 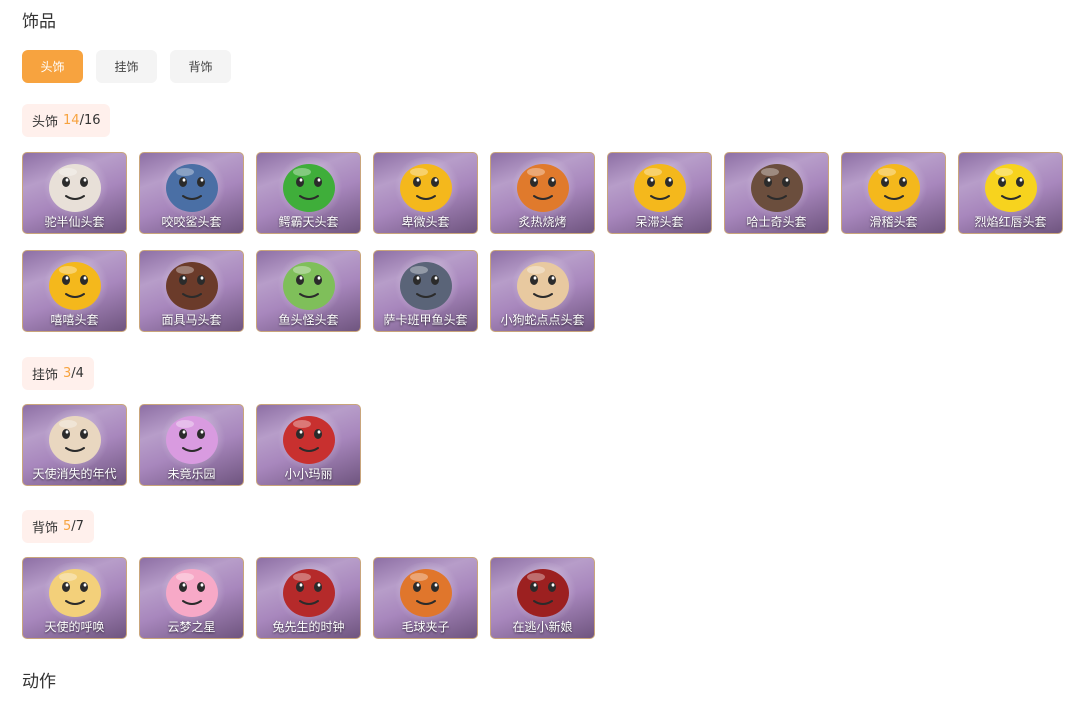 What do you see at coordinates (75, 188) in the screenshot?
I see `bear-mask-icon` at bounding box center [75, 188].